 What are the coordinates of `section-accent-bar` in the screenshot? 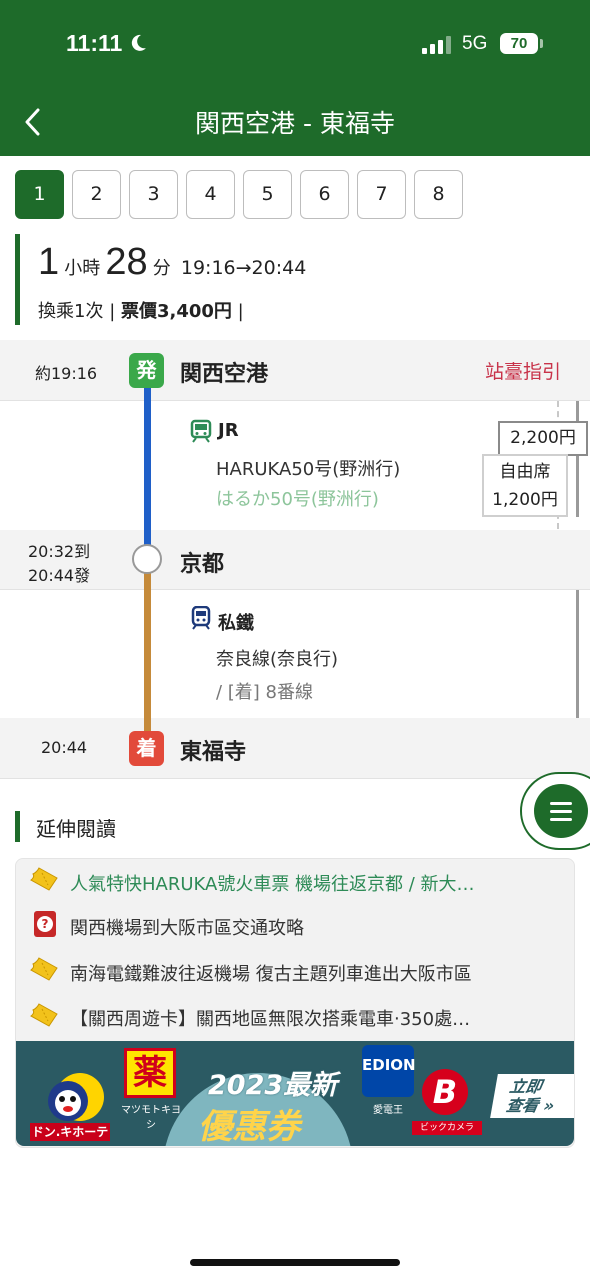 It's located at (17, 826).